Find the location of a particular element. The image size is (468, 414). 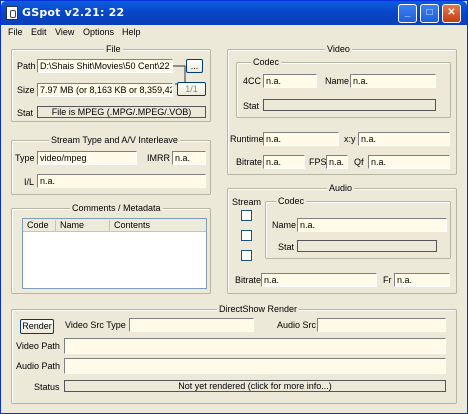

video-stat-bar is located at coordinates (349, 105).